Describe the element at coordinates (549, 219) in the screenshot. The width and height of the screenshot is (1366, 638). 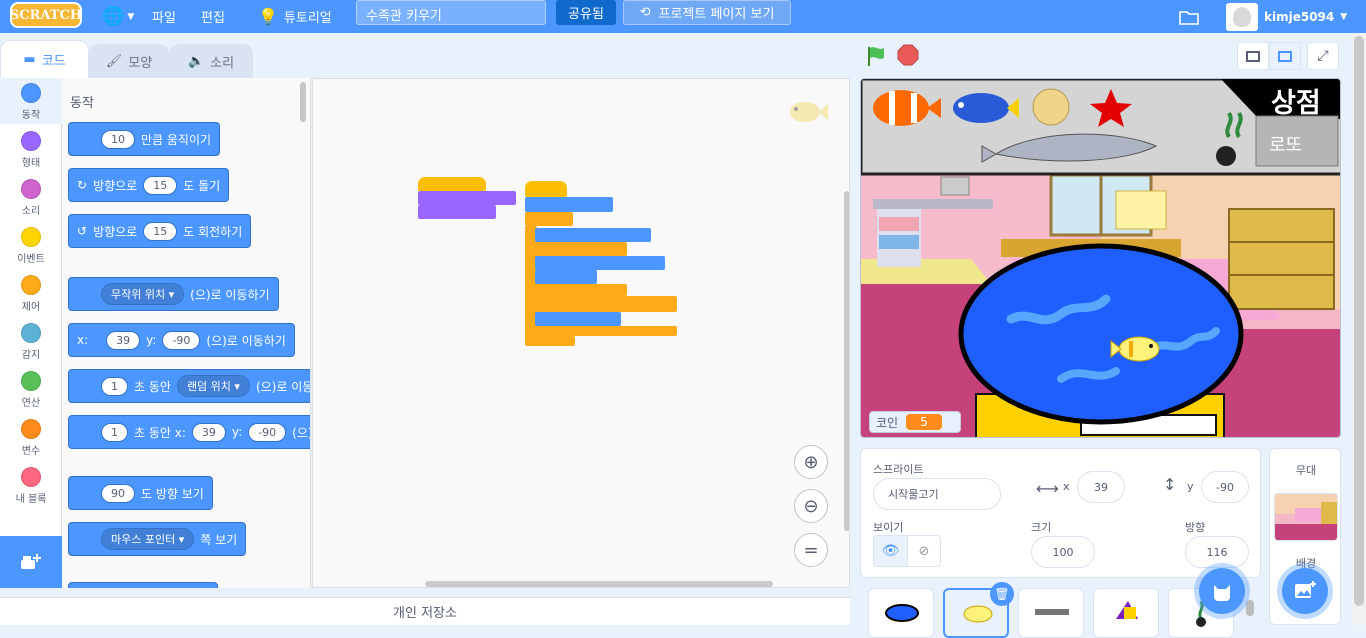
I see `forever-block` at that location.